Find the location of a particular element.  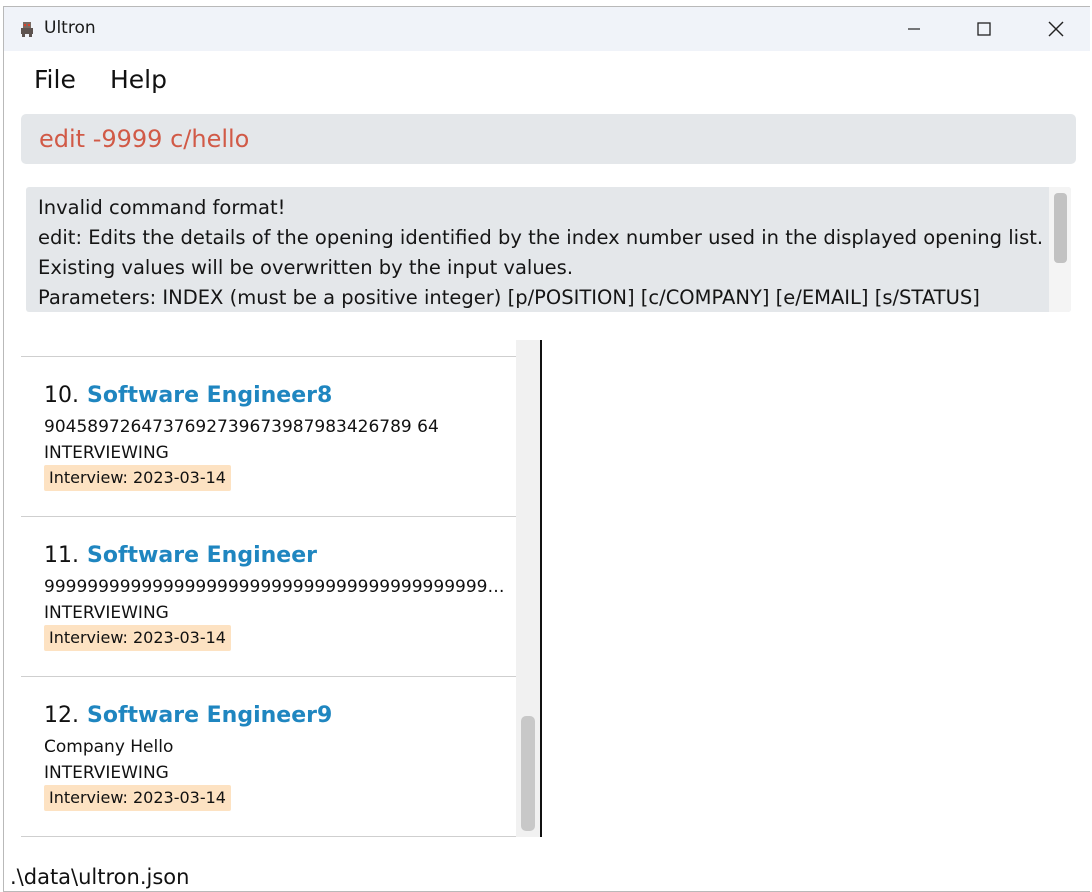

menu-bar: File Help is located at coordinates (547, 82).